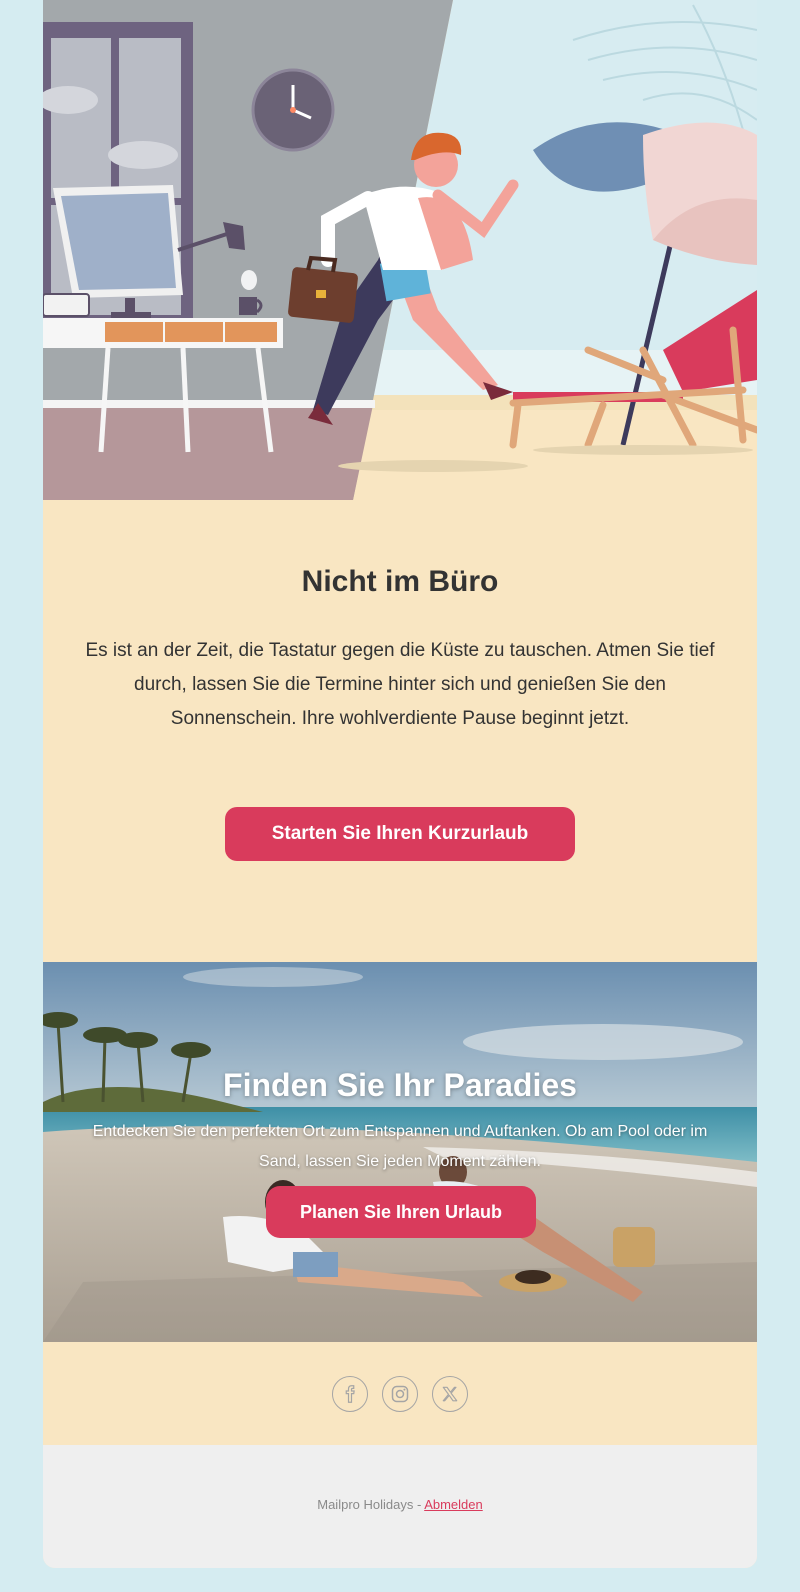 Image resolution: width=800 pixels, height=1592 pixels. I want to click on footer-company: Mailpro Holidays -, so click(371, 1504).